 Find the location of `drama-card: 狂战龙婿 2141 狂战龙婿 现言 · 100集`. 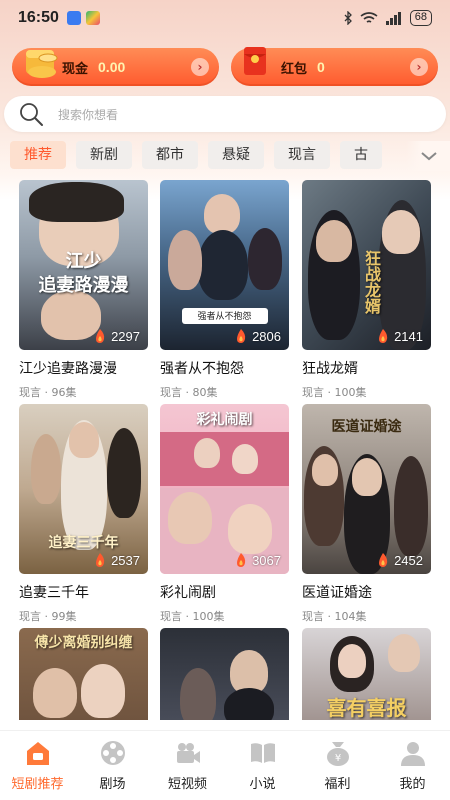

drama-card: 狂战龙婿 2141 狂战龙婿 现言 · 100集 is located at coordinates (366, 290).